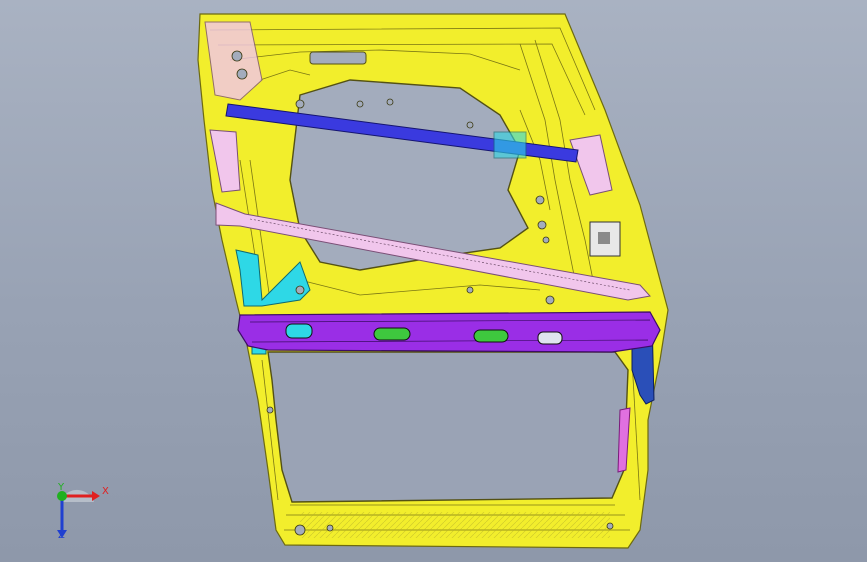  What do you see at coordinates (61, 487) in the screenshot?
I see `y-axis-label: Y` at bounding box center [61, 487].